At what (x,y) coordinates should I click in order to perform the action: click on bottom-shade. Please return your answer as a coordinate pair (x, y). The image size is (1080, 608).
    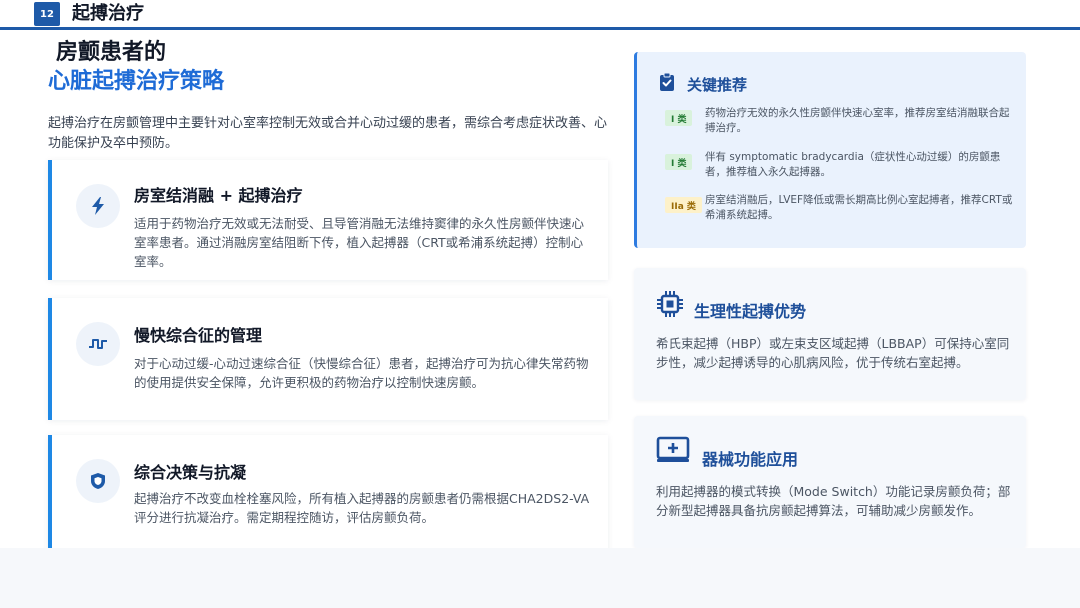
    Looking at the image, I should click on (540, 578).